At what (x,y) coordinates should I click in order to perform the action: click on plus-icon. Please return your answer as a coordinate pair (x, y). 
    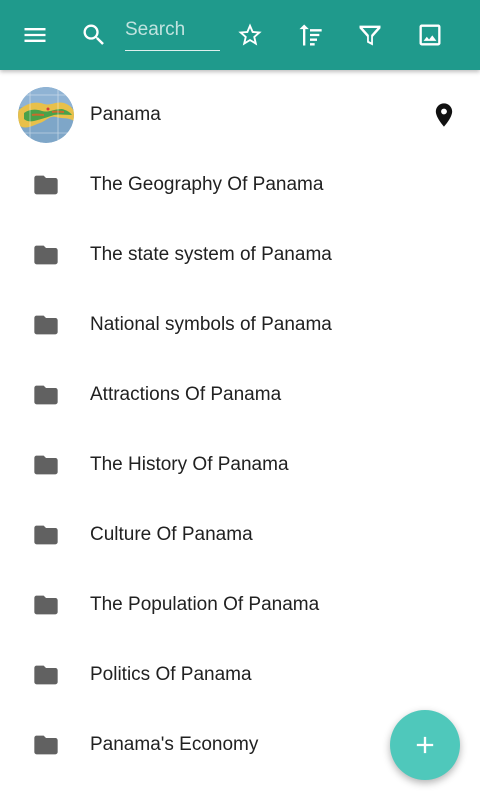
    Looking at the image, I should click on (425, 745).